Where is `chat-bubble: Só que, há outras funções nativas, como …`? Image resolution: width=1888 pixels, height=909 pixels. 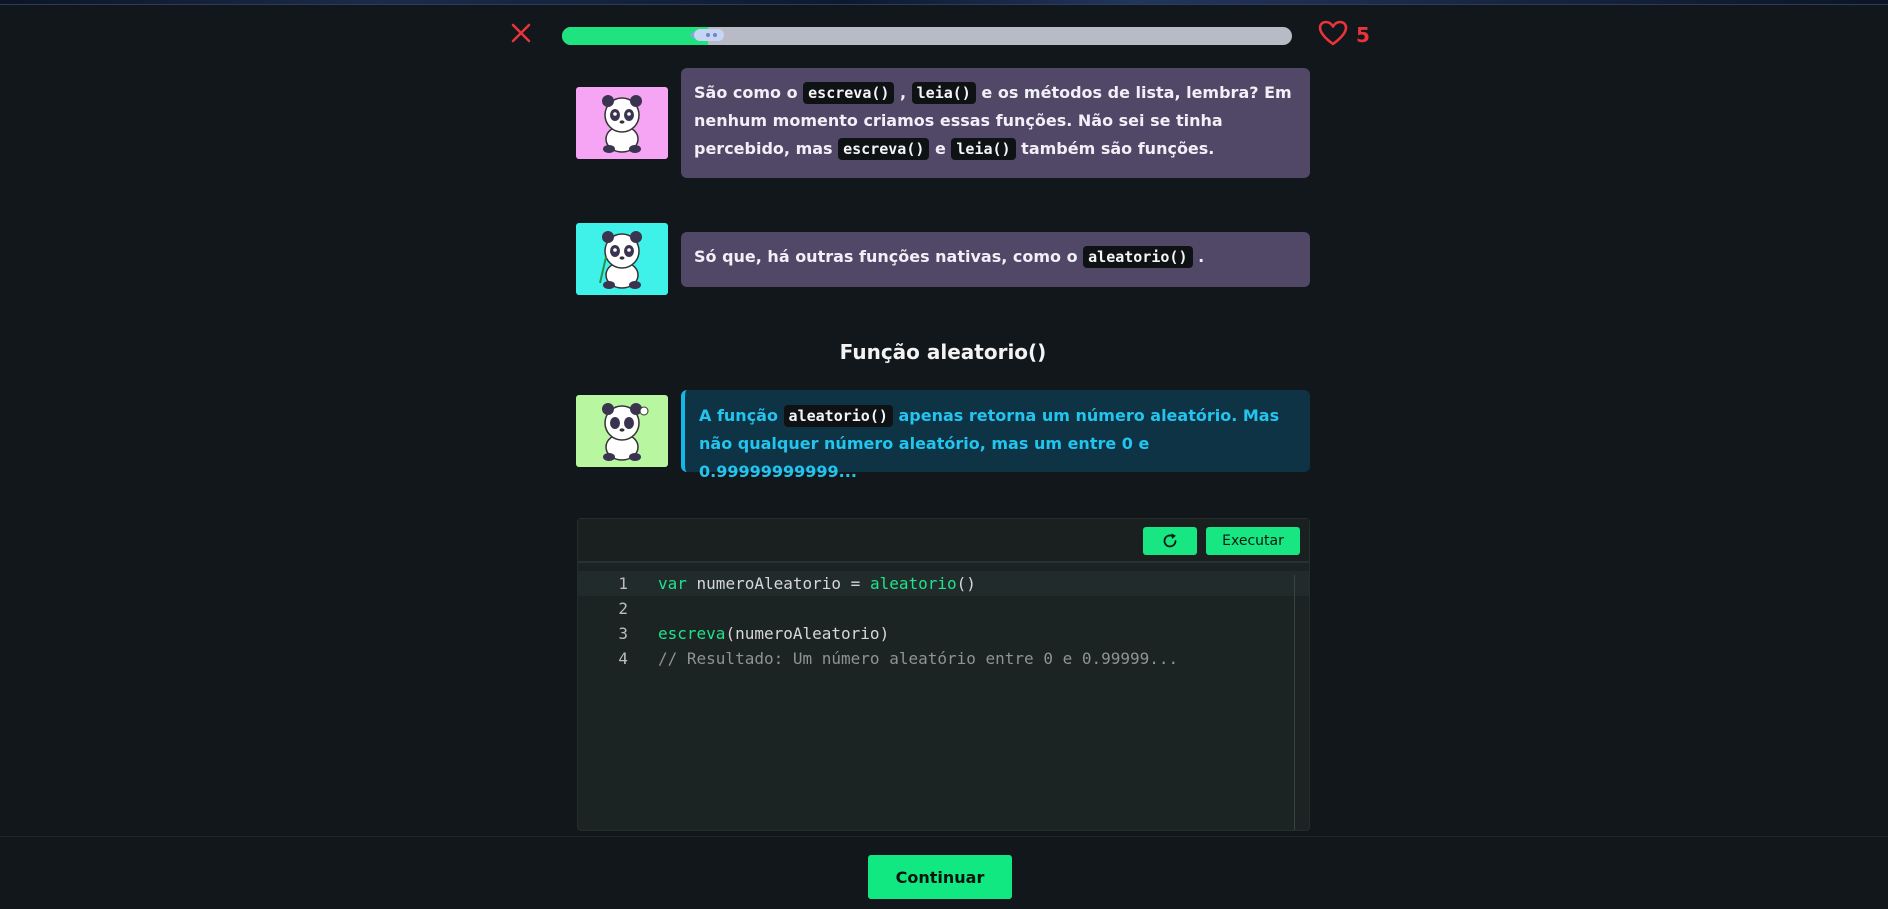 chat-bubble: Só que, há outras funções nativas, como … is located at coordinates (995, 259).